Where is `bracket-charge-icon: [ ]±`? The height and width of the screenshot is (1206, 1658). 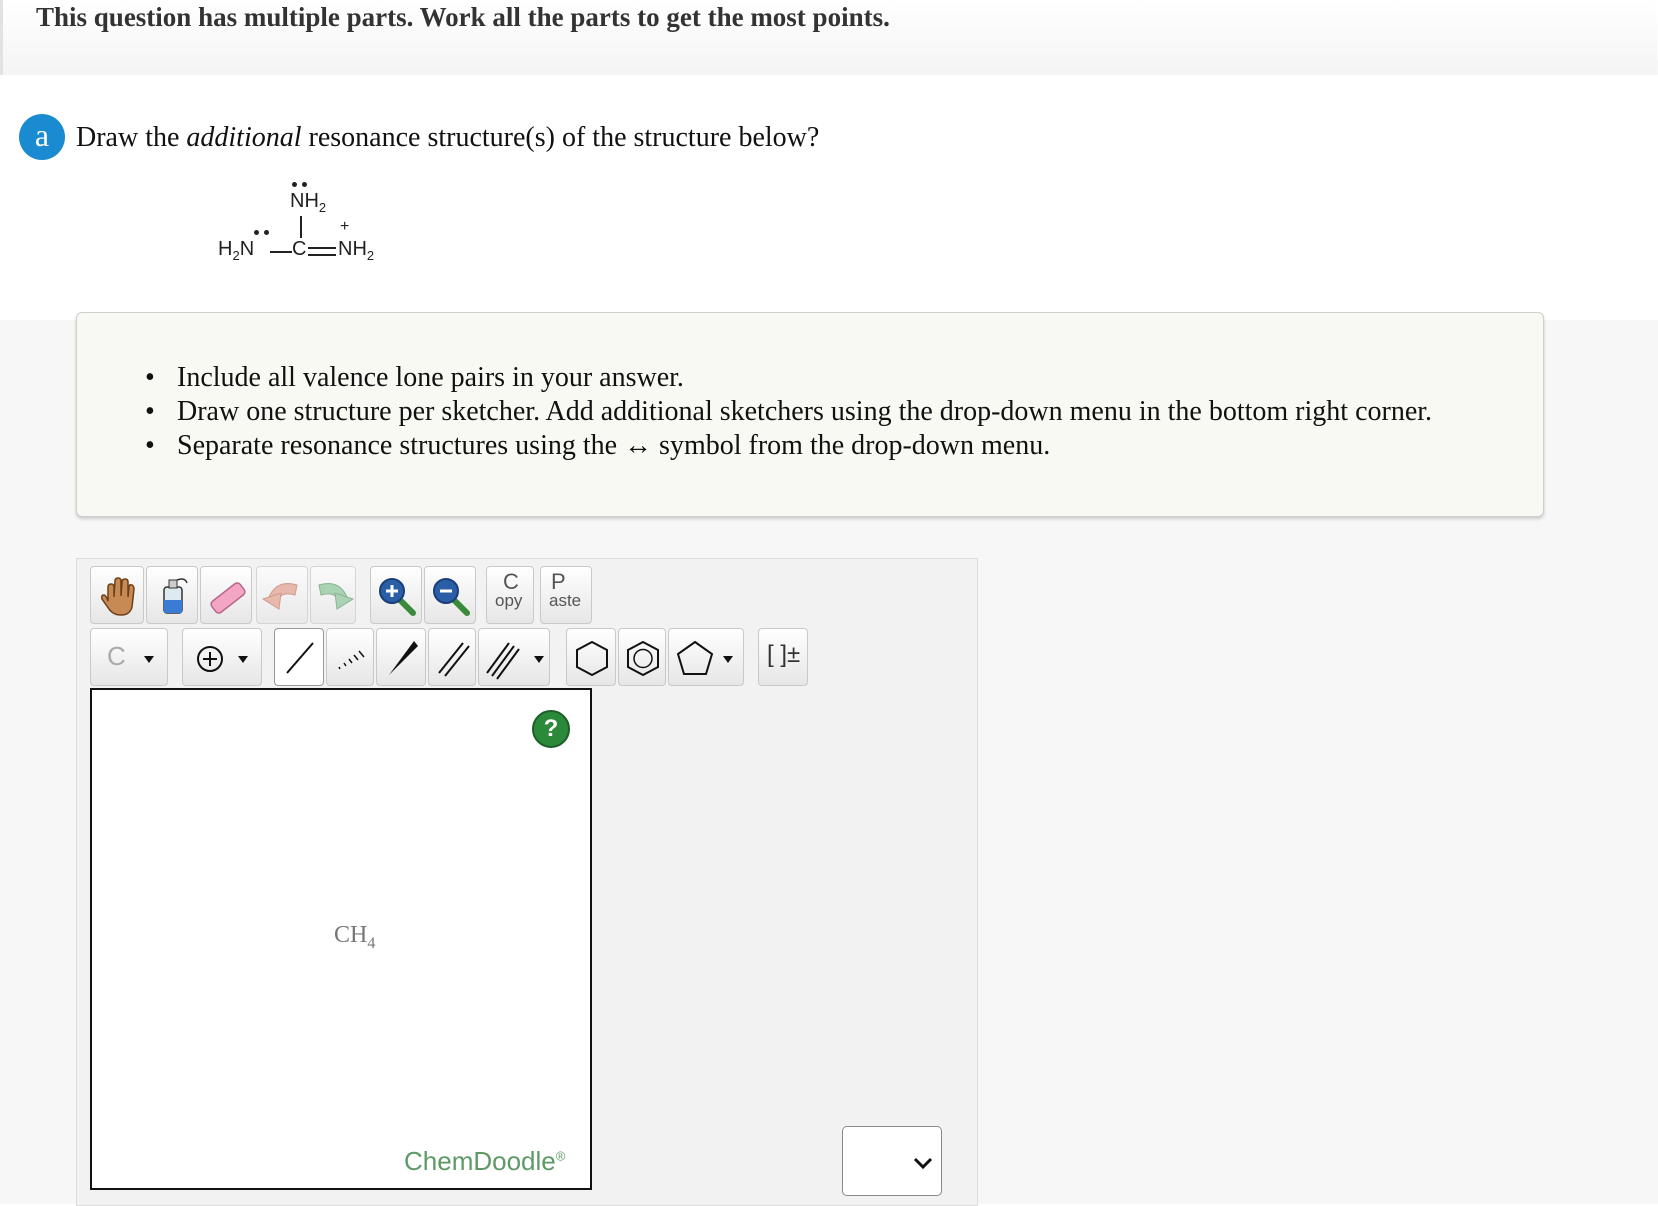
bracket-charge-icon: [ ]± is located at coordinates (784, 654).